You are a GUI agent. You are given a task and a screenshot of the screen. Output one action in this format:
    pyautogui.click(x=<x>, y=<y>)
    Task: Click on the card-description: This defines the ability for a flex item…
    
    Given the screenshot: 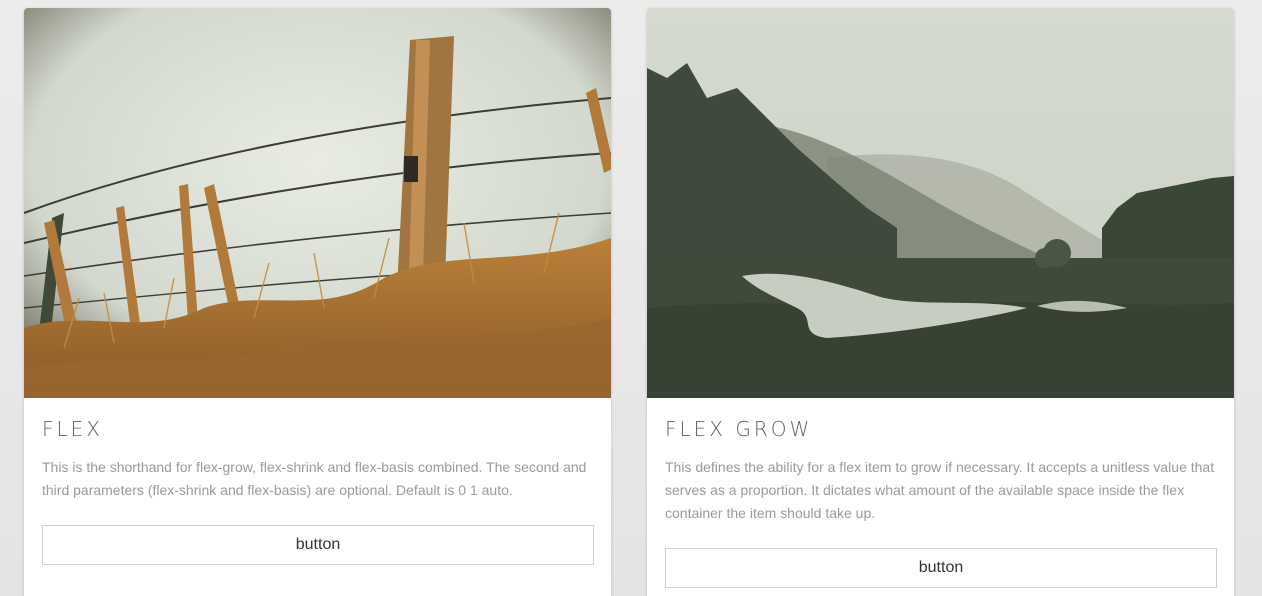 What is the action you would take?
    pyautogui.click(x=940, y=490)
    